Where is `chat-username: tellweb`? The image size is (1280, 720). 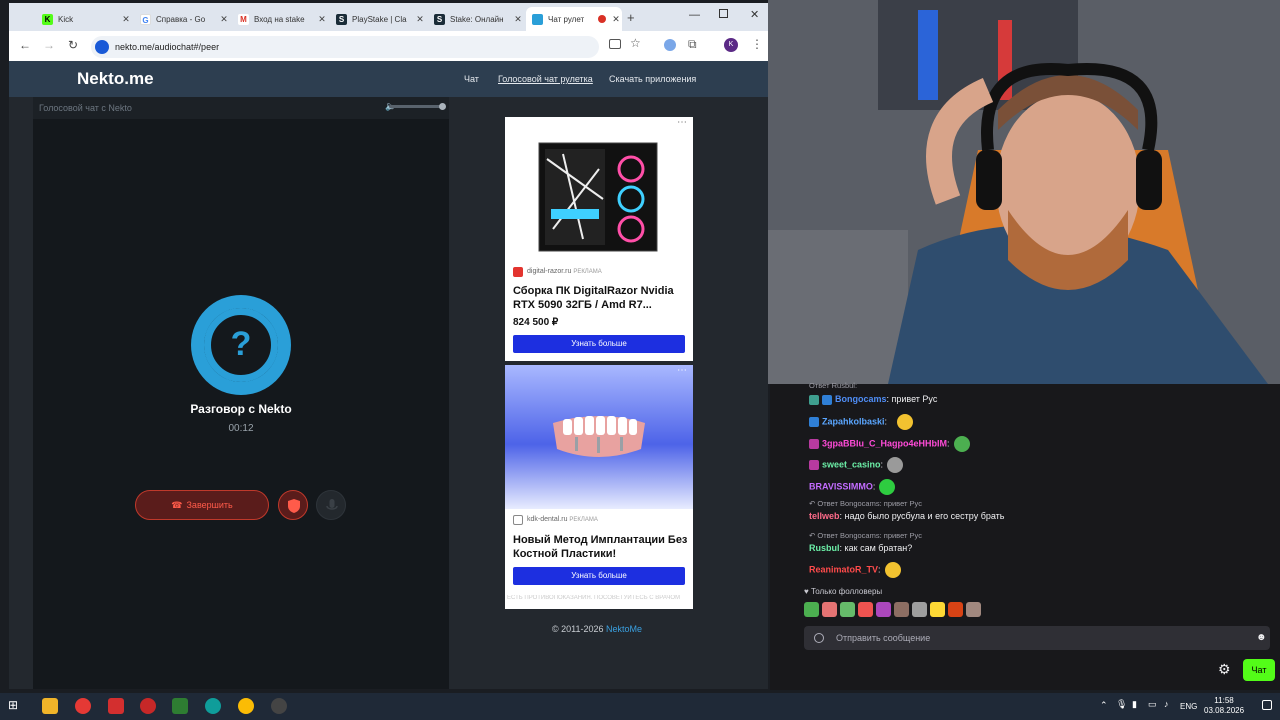
chat-username: tellweb is located at coordinates (824, 516).